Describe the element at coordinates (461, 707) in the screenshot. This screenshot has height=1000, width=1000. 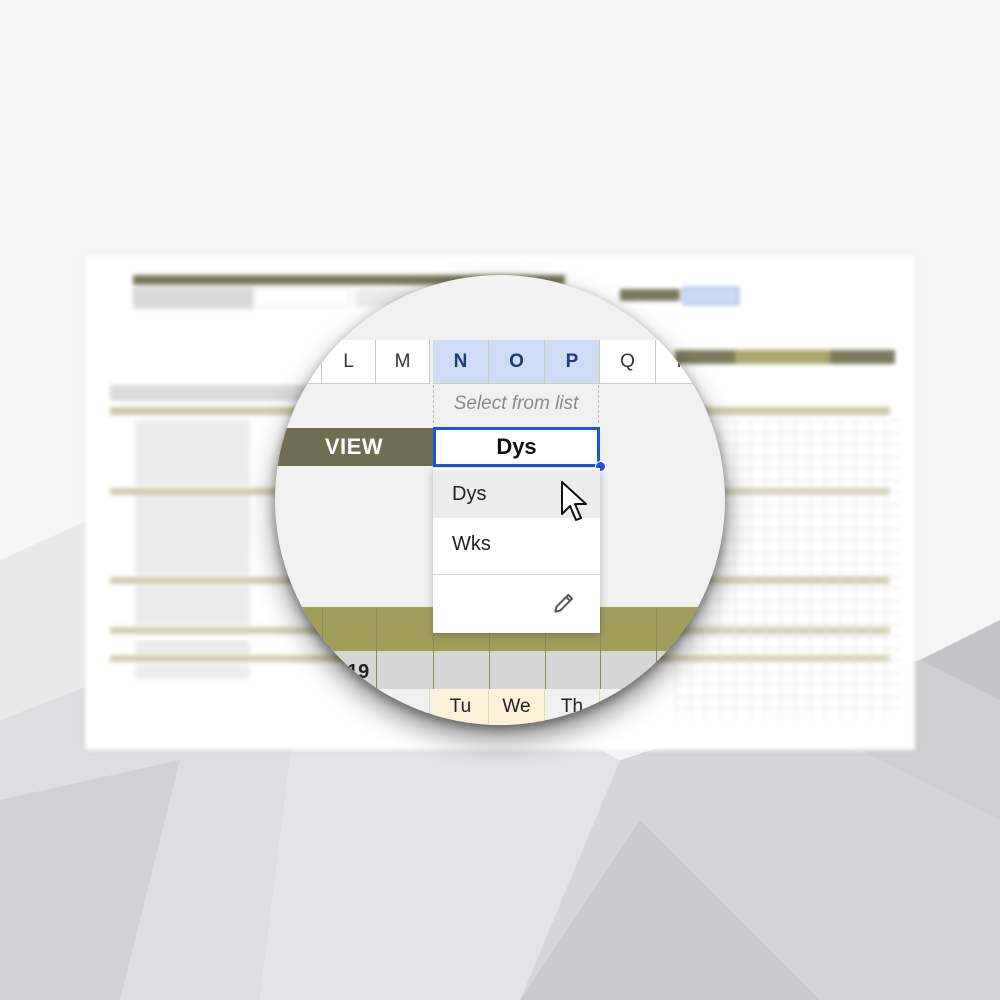
I see `day-cell-tu: Tu` at that location.